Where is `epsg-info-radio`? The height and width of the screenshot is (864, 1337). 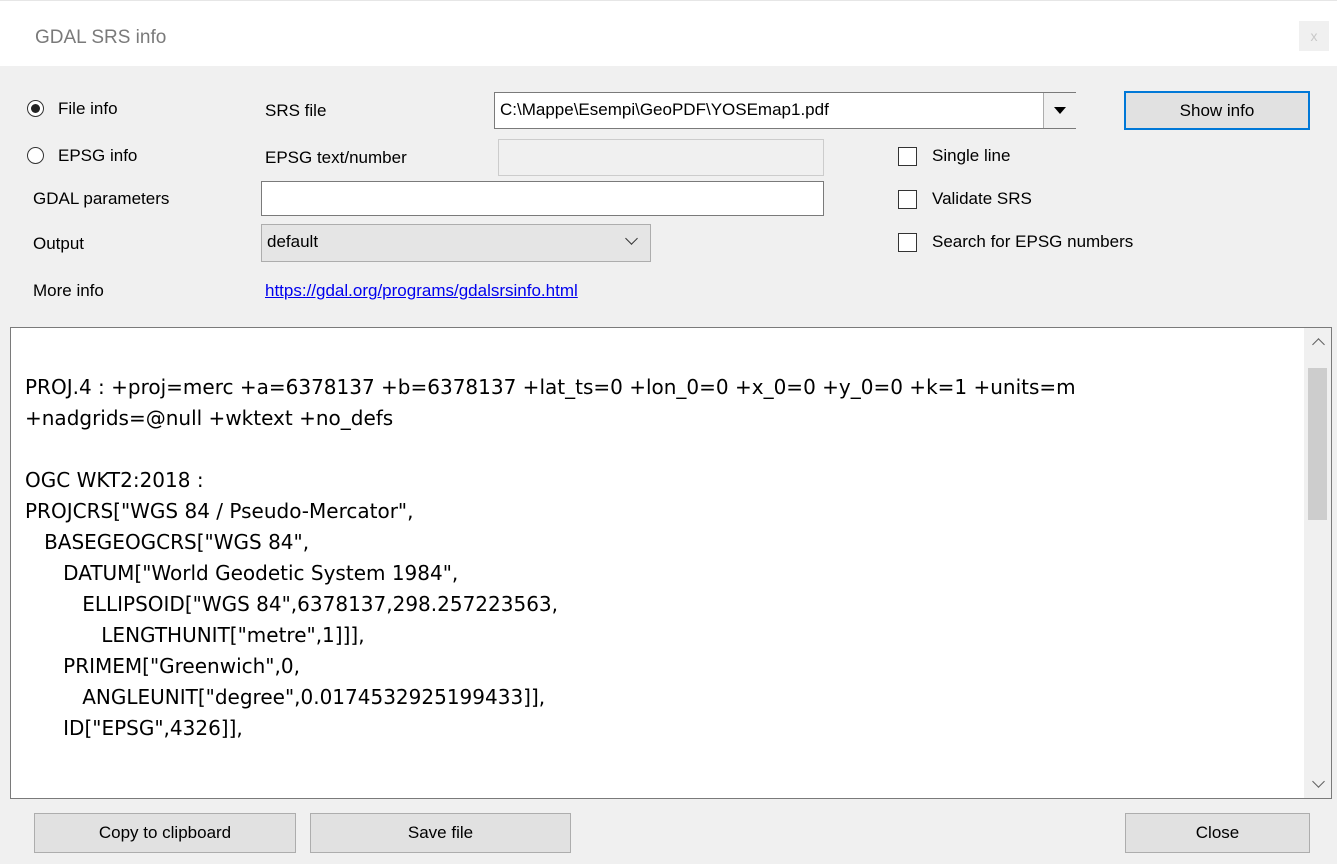 epsg-info-radio is located at coordinates (35, 155).